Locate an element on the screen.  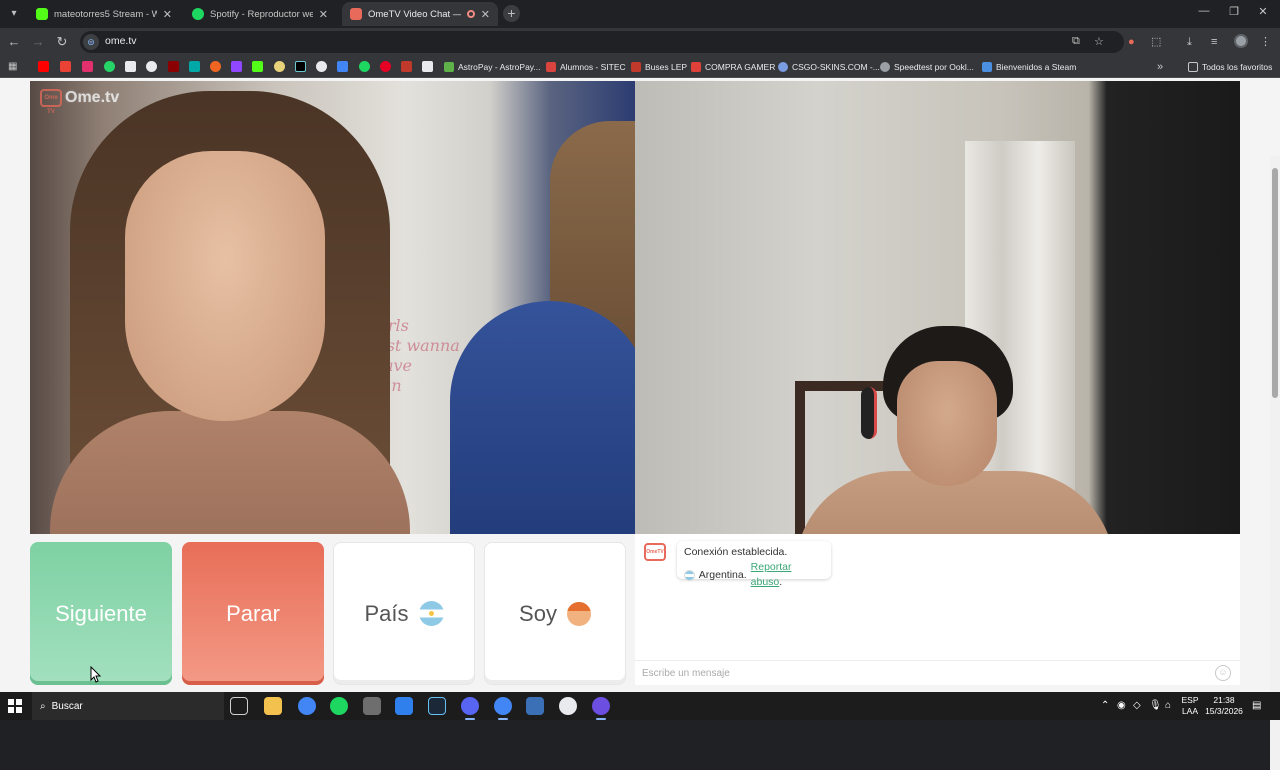
tab-title: OmeTV Video Chat — Ome is located at coordinates (414, 14).